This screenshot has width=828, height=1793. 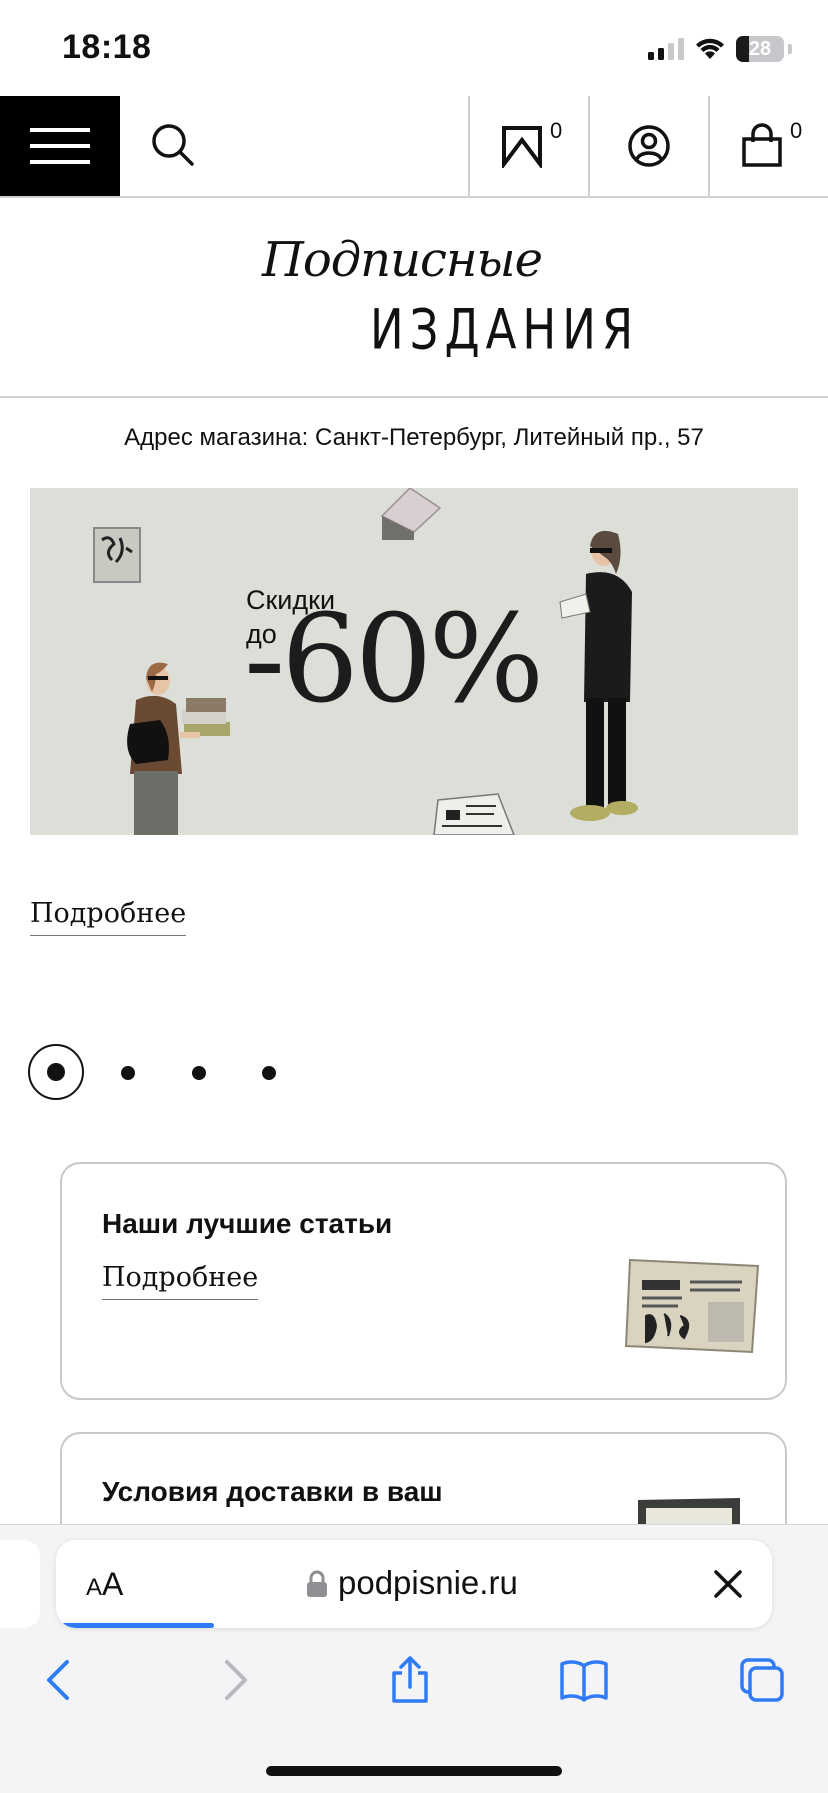 I want to click on favorites-count: 0, so click(x=556, y=130).